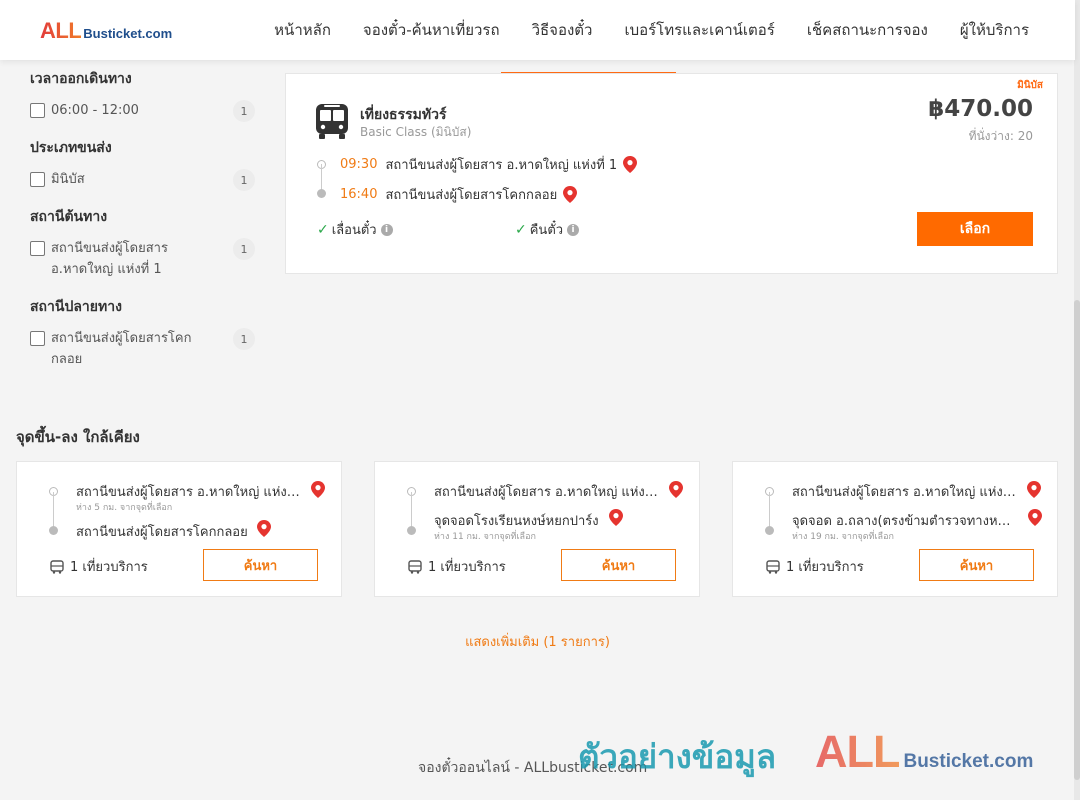 The width and height of the screenshot is (1080, 800). I want to click on site-logo: ALL Busticket.com, so click(106, 31).